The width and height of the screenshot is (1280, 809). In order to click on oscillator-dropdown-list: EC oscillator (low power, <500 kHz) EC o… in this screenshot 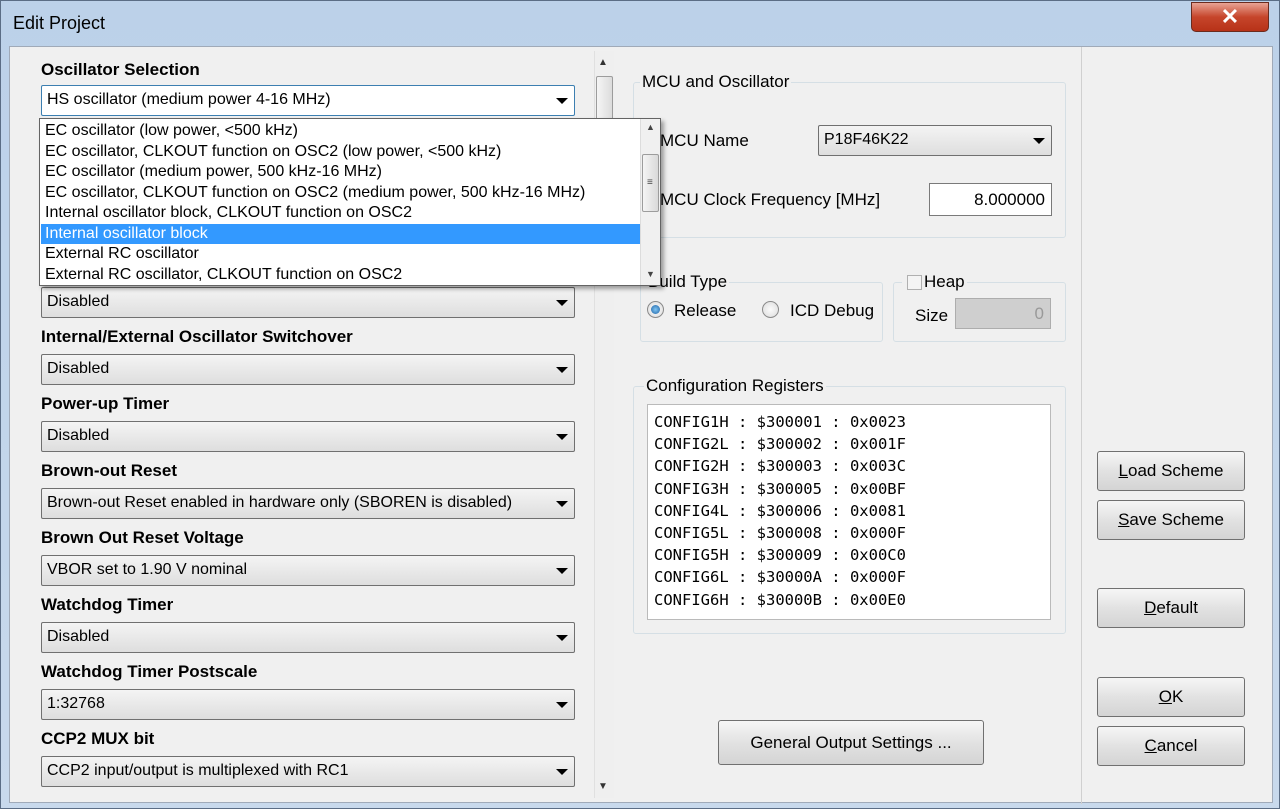, I will do `click(350, 202)`.